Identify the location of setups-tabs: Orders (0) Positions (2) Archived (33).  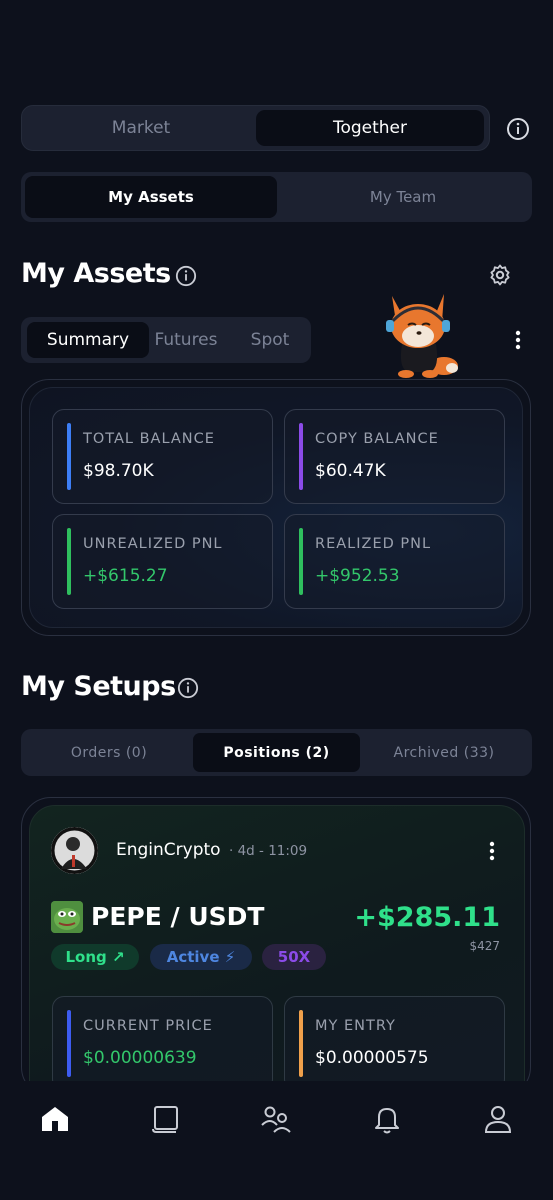
(276, 752).